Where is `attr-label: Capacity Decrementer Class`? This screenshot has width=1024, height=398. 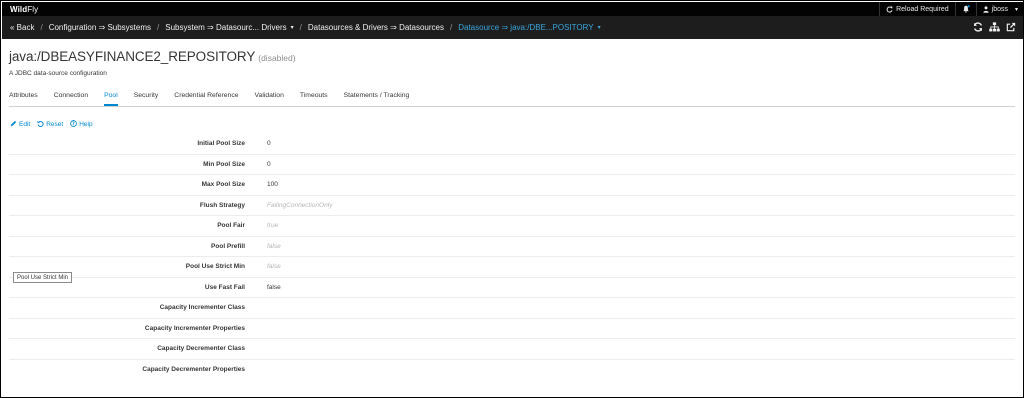 attr-label: Capacity Decrementer Class is located at coordinates (201, 349).